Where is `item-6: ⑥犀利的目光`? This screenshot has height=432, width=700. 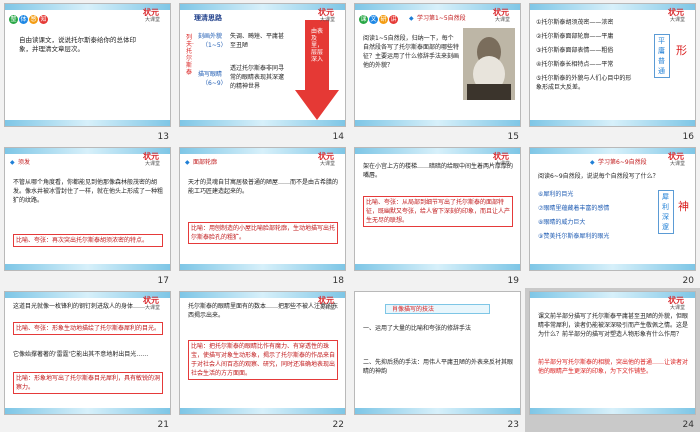
item-6: ⑥犀利的目光 is located at coordinates (556, 194).